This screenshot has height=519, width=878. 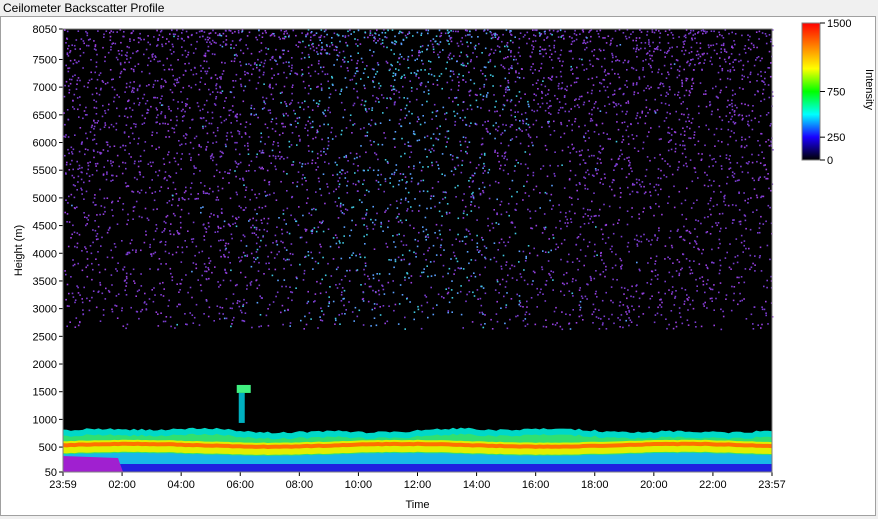 What do you see at coordinates (181, 485) in the screenshot?
I see `x-tick-label: 04:00` at bounding box center [181, 485].